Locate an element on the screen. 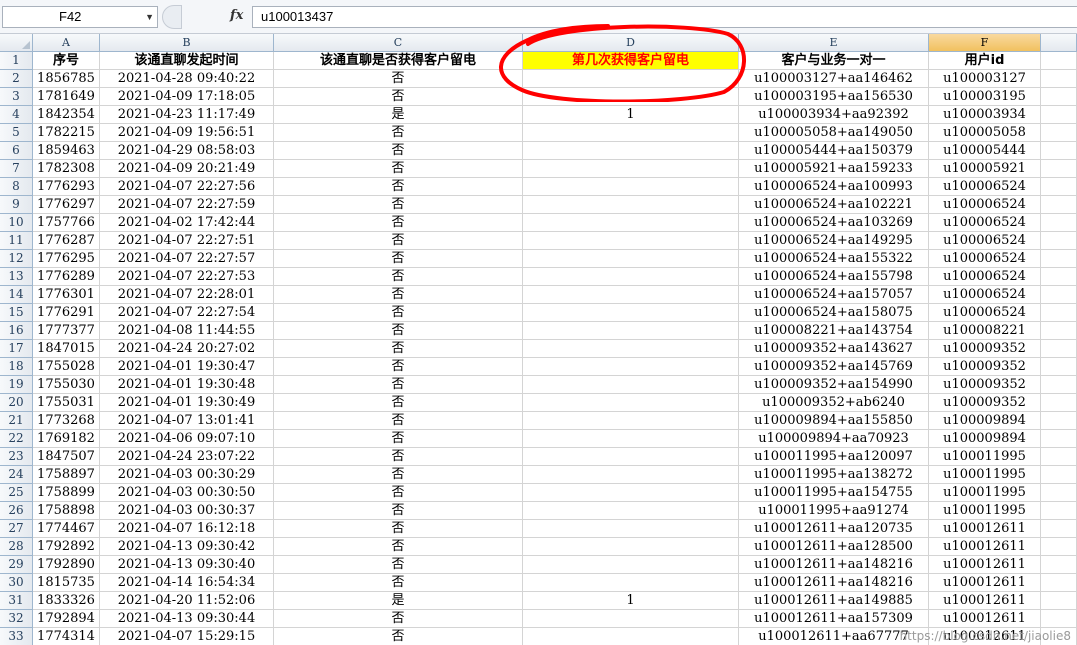 This screenshot has width=1077, height=645. cell: u100011995+aa154755 is located at coordinates (834, 493).